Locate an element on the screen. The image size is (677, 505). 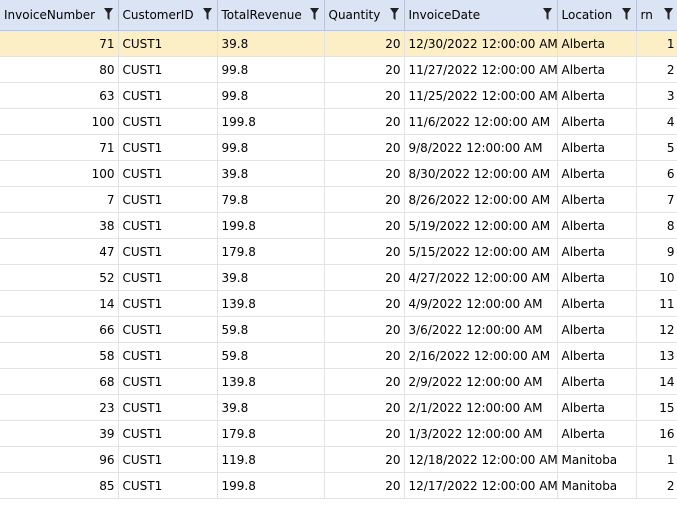
invoice-date-cell: 2/16/2022 12:00:00 AM is located at coordinates (481, 355).